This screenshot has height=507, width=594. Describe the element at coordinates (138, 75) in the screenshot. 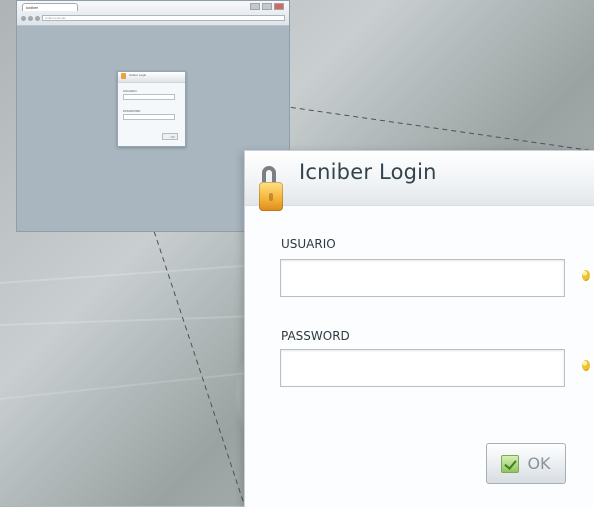

I see `thumbnail-login-title: Icniber Login` at that location.